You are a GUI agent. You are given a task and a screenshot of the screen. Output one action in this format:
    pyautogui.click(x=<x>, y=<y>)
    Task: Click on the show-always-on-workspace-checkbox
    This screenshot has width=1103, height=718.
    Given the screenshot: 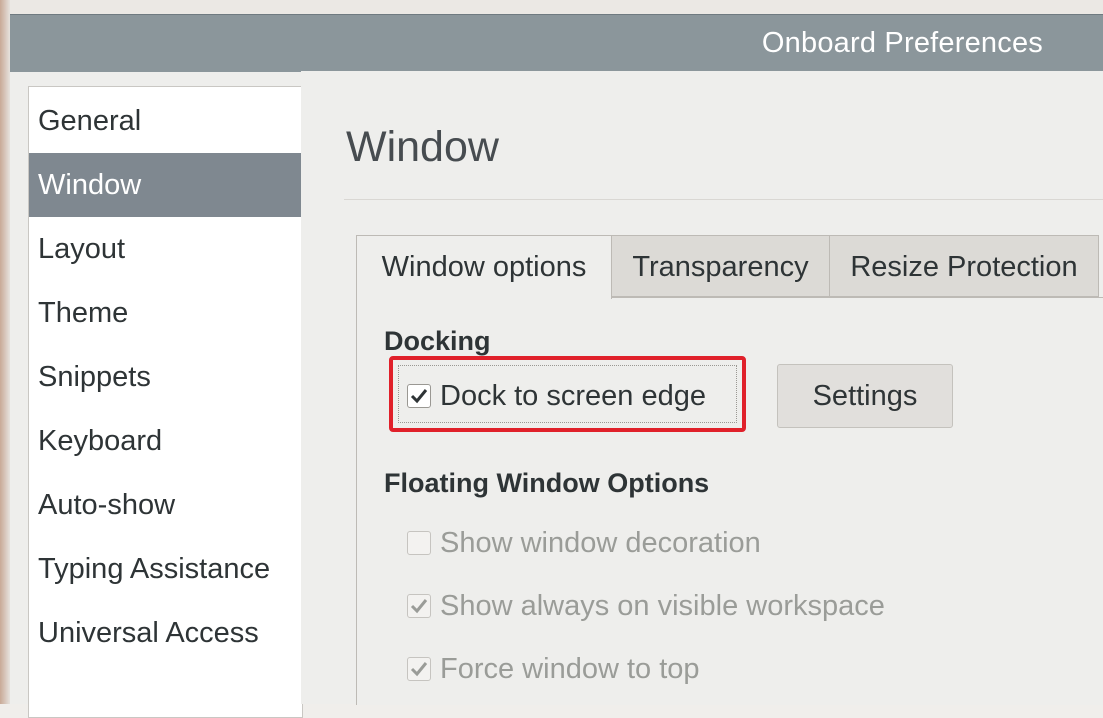 What is the action you would take?
    pyautogui.click(x=419, y=606)
    